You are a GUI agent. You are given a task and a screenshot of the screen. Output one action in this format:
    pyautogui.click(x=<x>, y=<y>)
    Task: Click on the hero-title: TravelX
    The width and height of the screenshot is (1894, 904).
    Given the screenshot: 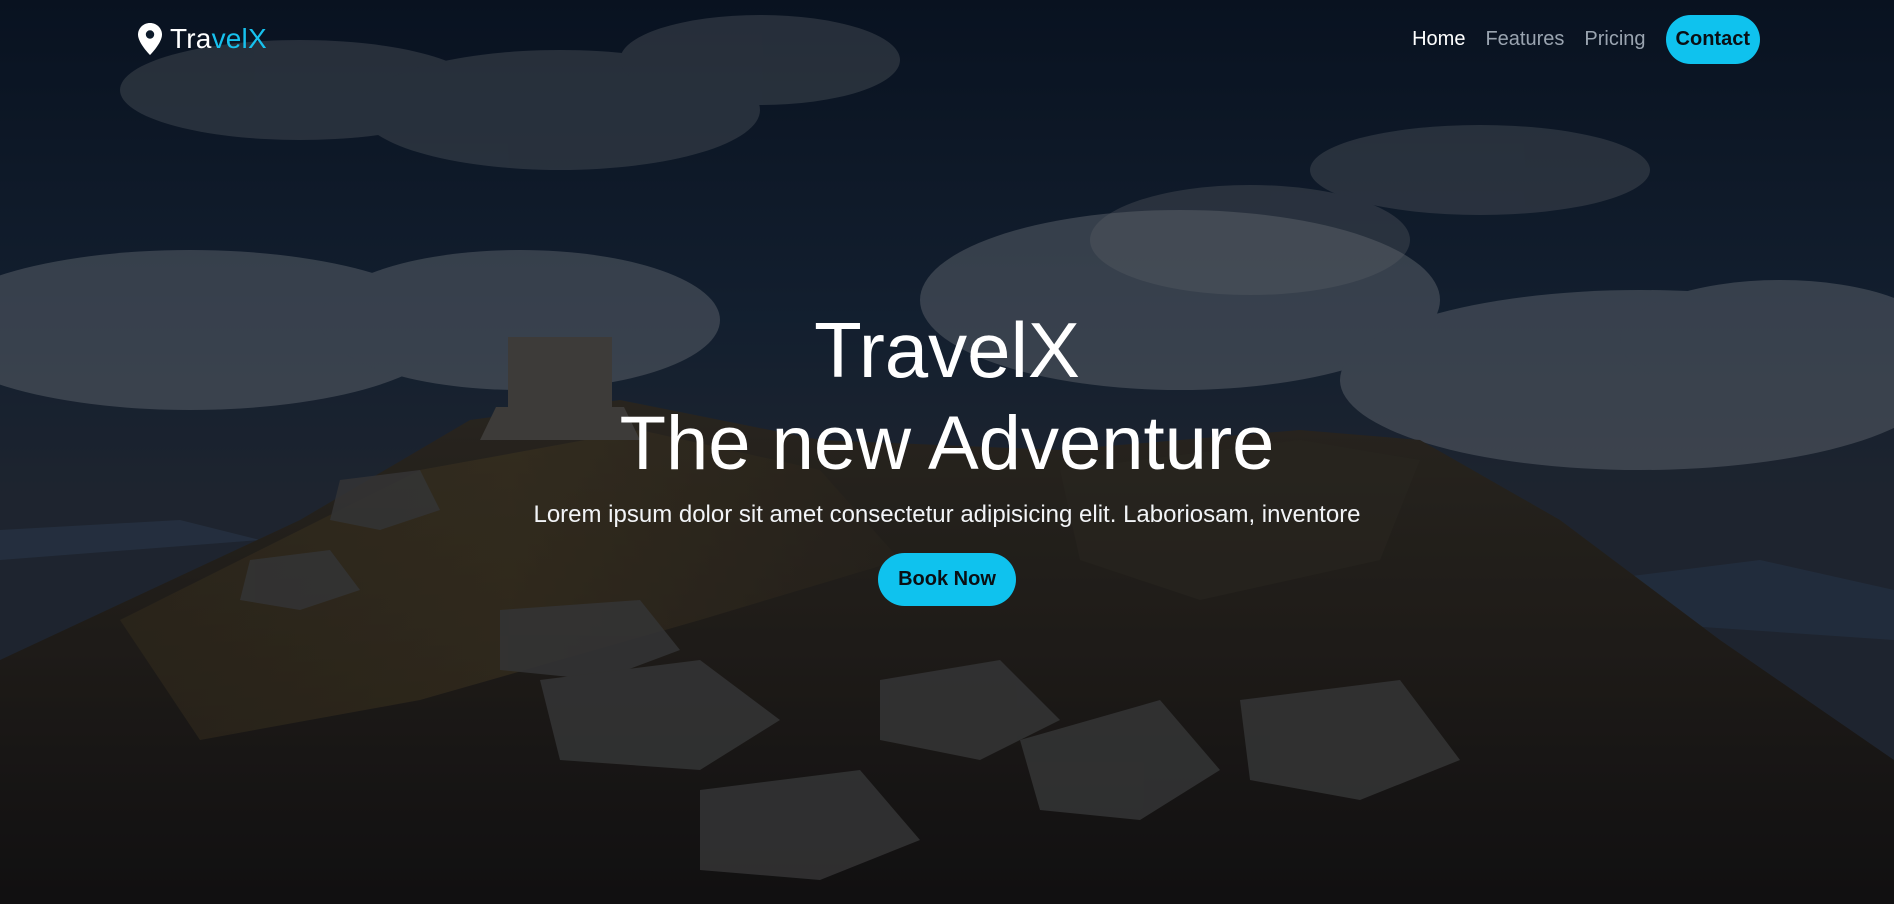 What is the action you would take?
    pyautogui.click(x=947, y=350)
    